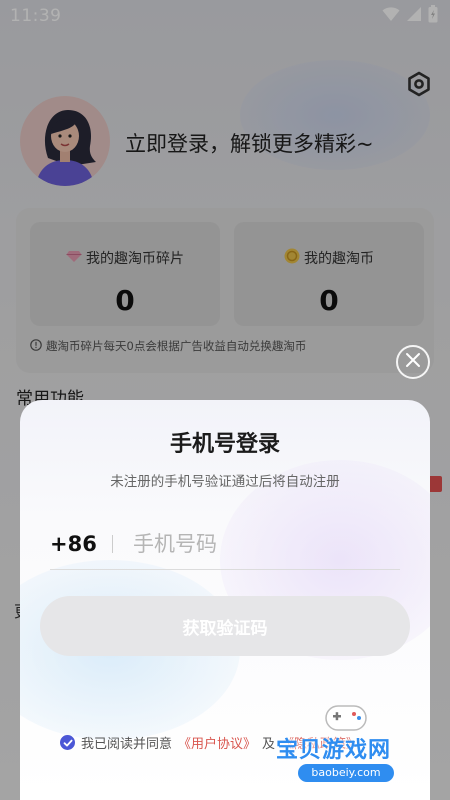 This screenshot has width=450, height=800. I want to click on user-agreement-link: 《用户协议》, so click(217, 742).